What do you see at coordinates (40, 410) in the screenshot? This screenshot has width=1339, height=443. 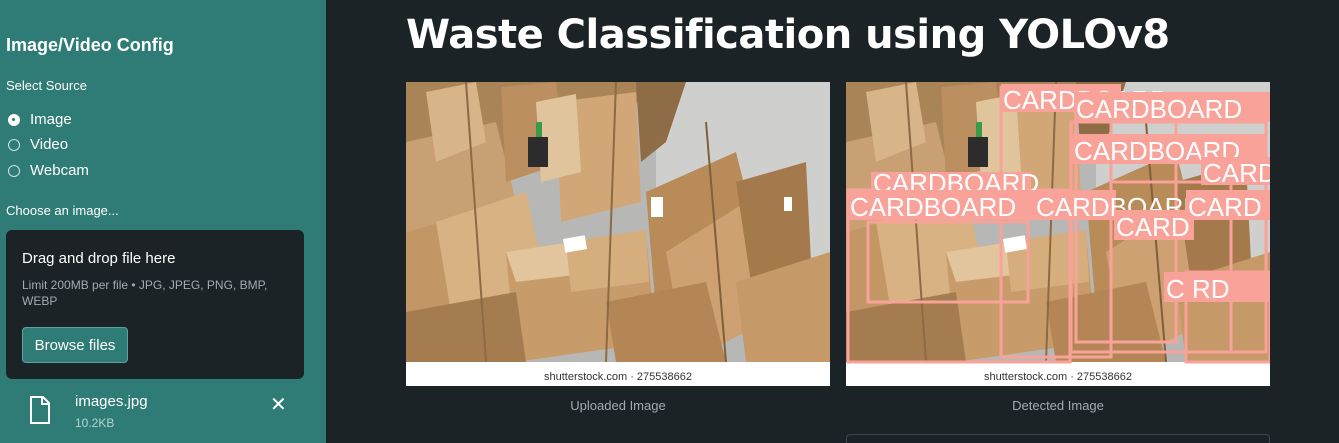 I see `file-icon` at bounding box center [40, 410].